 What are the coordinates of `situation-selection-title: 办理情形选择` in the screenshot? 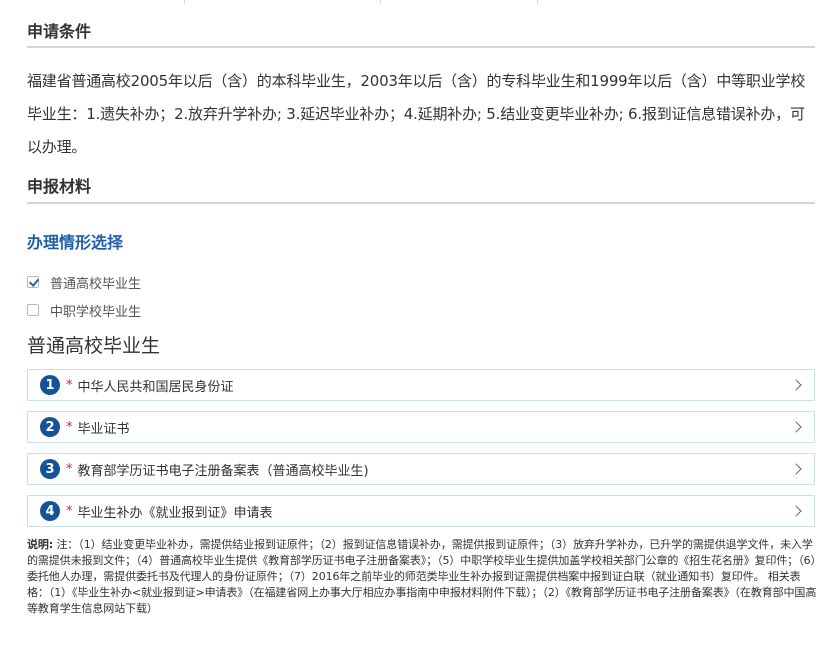 It's located at (75, 242).